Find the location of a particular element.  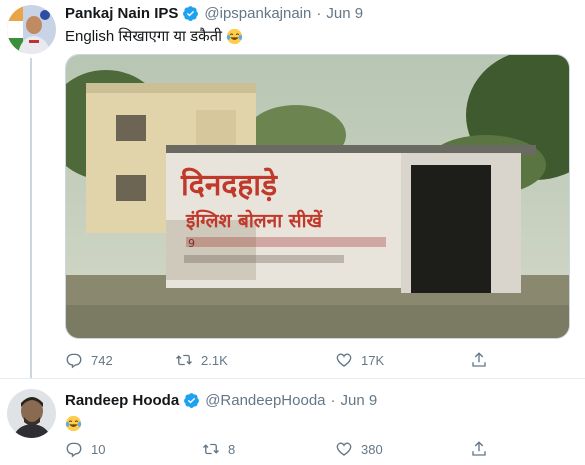

retweet-count: 2.1K is located at coordinates (214, 360).